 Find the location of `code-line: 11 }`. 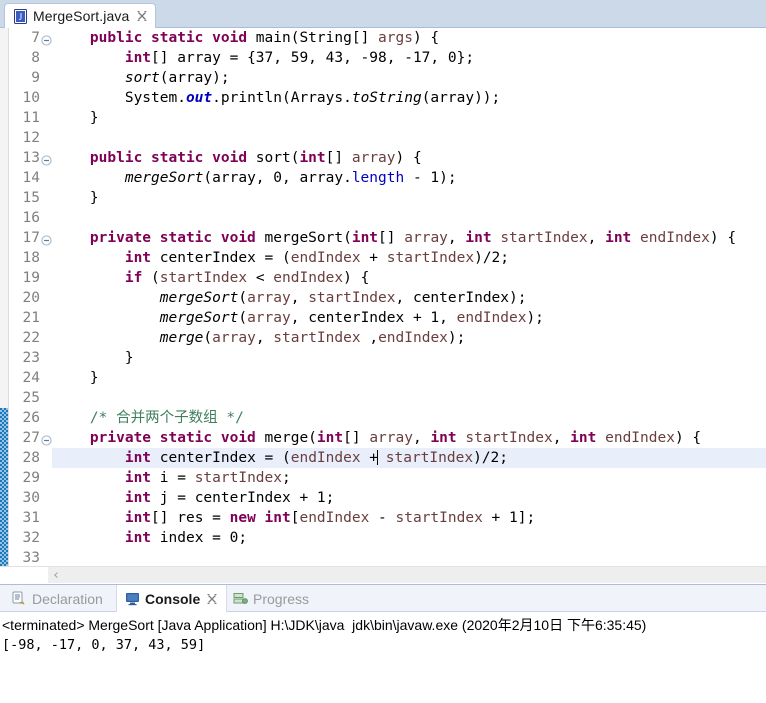

code-line: 11 } is located at coordinates (383, 118).